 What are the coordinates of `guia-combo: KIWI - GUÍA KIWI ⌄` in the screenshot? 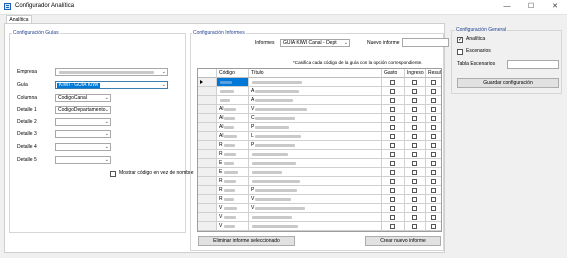 It's located at (111, 85).